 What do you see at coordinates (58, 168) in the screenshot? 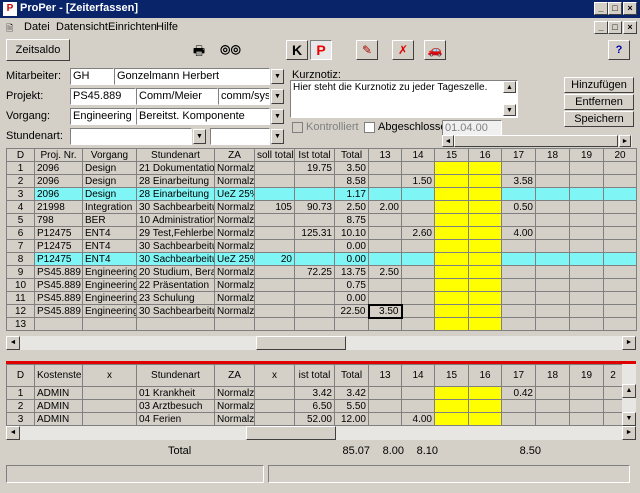
I see `grid-cell: 2096` at bounding box center [58, 168].